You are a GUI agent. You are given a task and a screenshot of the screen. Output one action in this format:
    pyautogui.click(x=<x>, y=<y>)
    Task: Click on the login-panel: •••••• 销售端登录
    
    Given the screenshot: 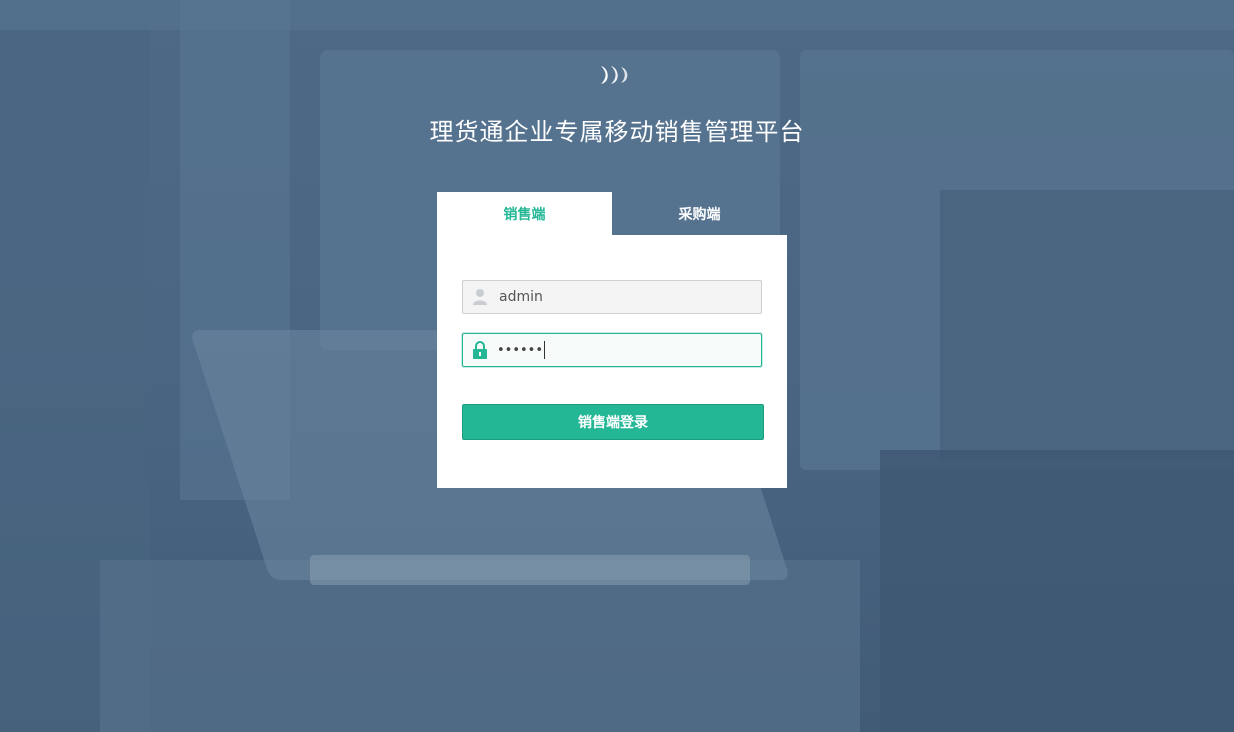 What is the action you would take?
    pyautogui.click(x=612, y=361)
    